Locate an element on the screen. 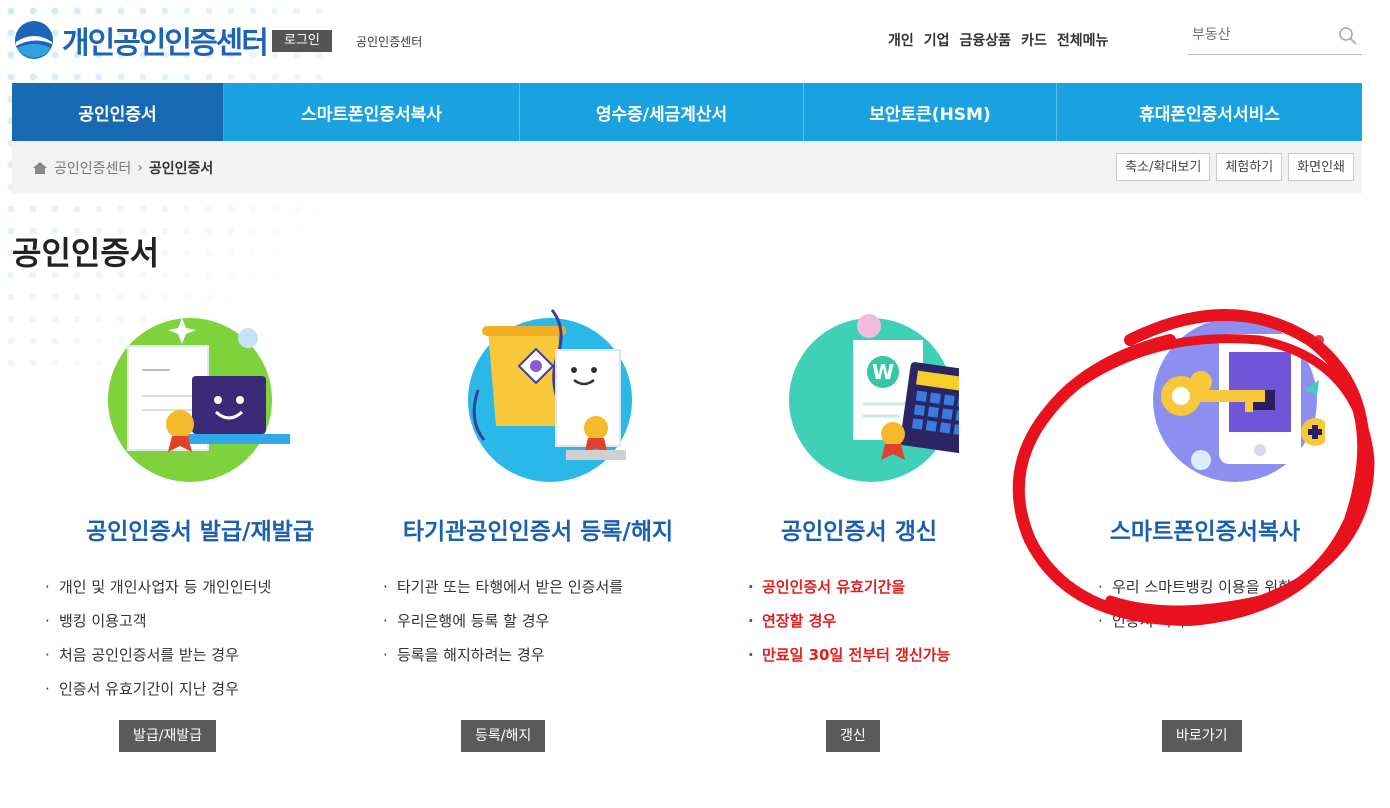 Image resolution: width=1390 pixels, height=808 pixels. topnav-all-menu: 전체메뉴 is located at coordinates (1083, 40).